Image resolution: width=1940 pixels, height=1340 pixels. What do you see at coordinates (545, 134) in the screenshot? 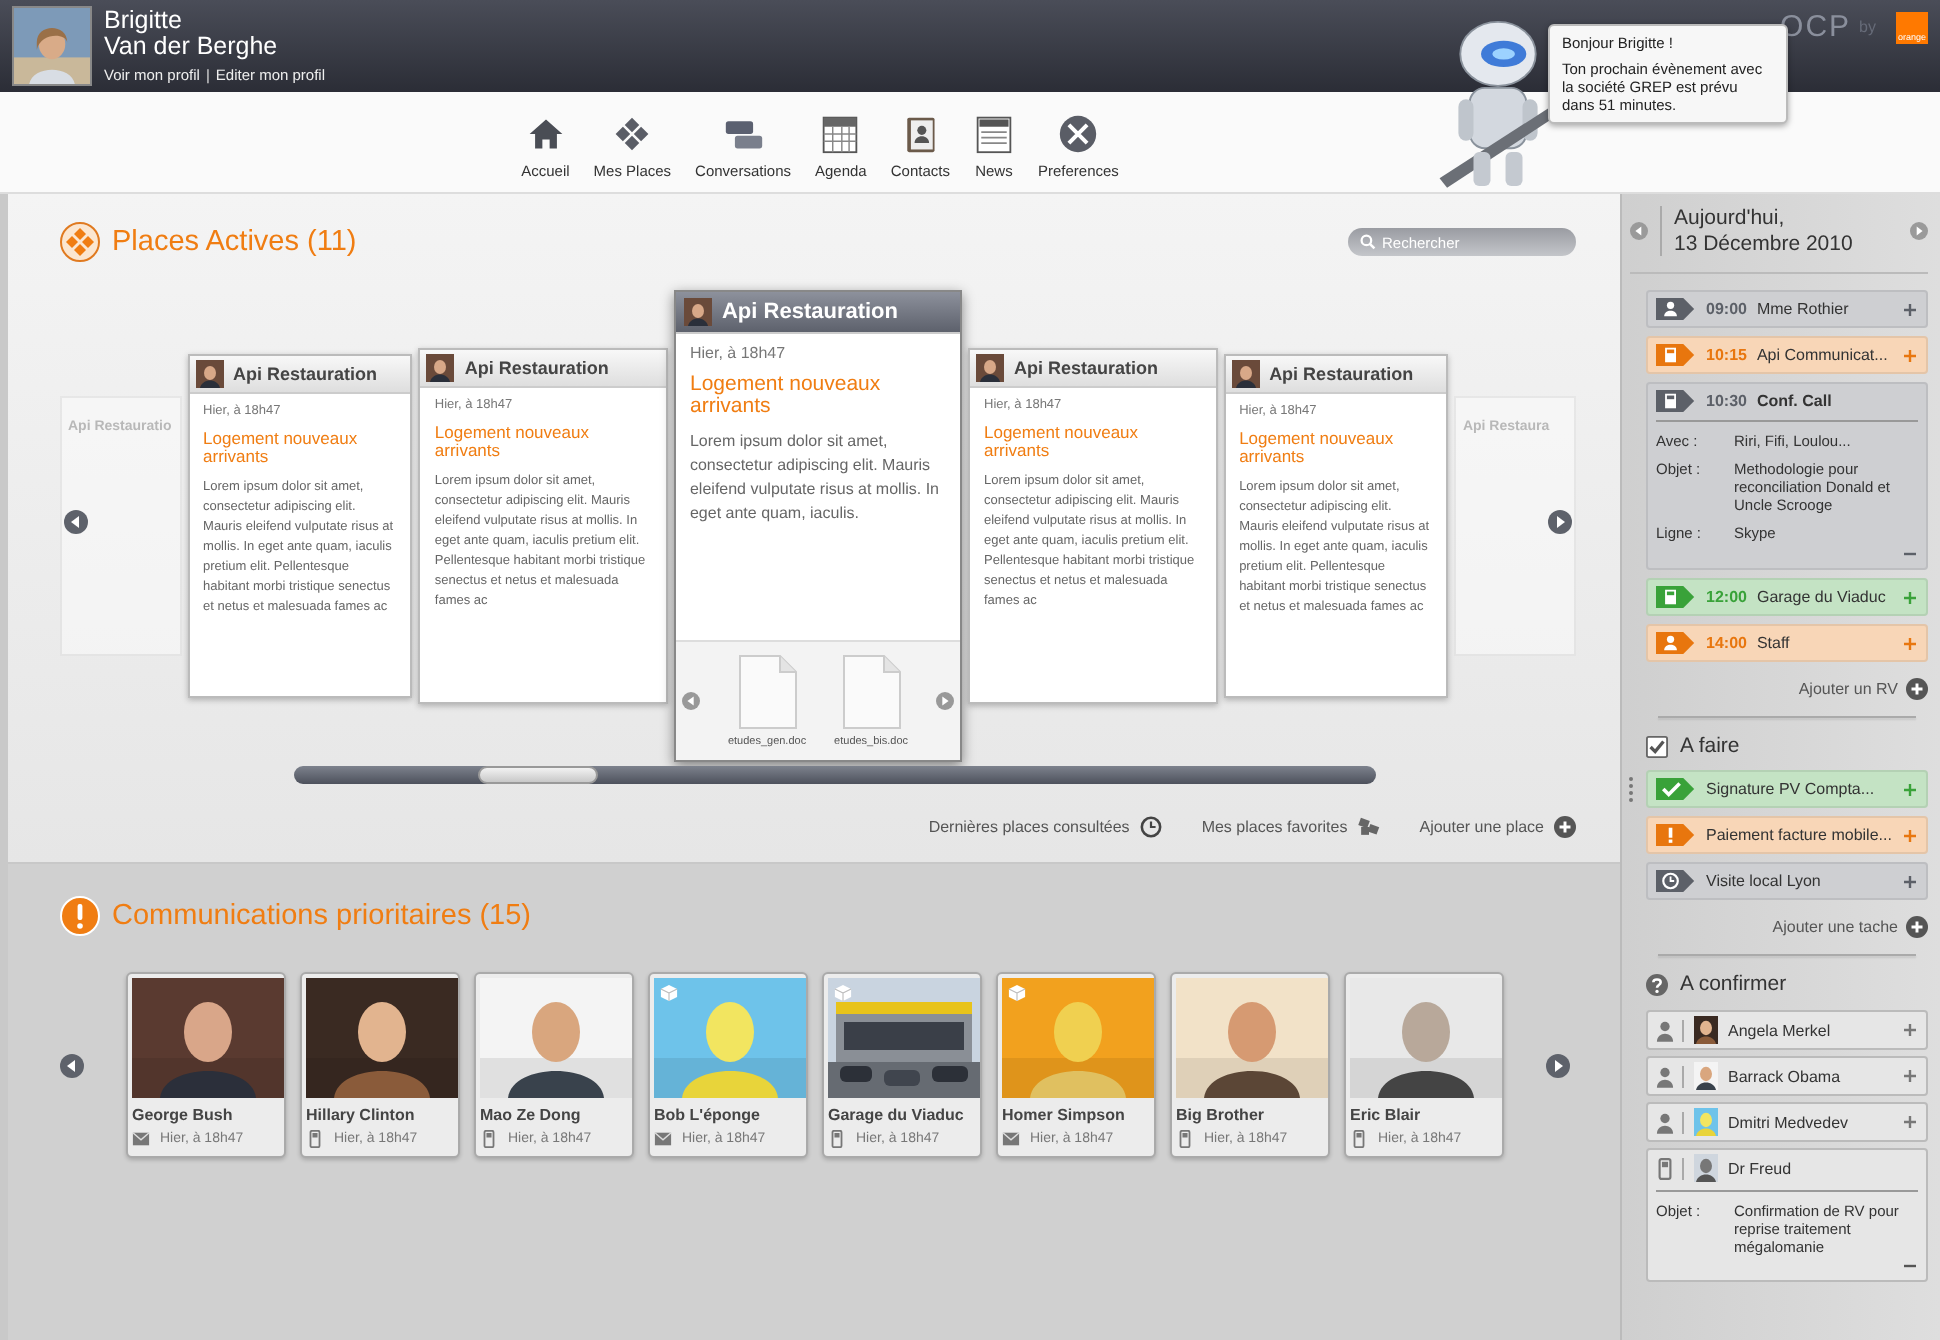
I see `home-icon` at bounding box center [545, 134].